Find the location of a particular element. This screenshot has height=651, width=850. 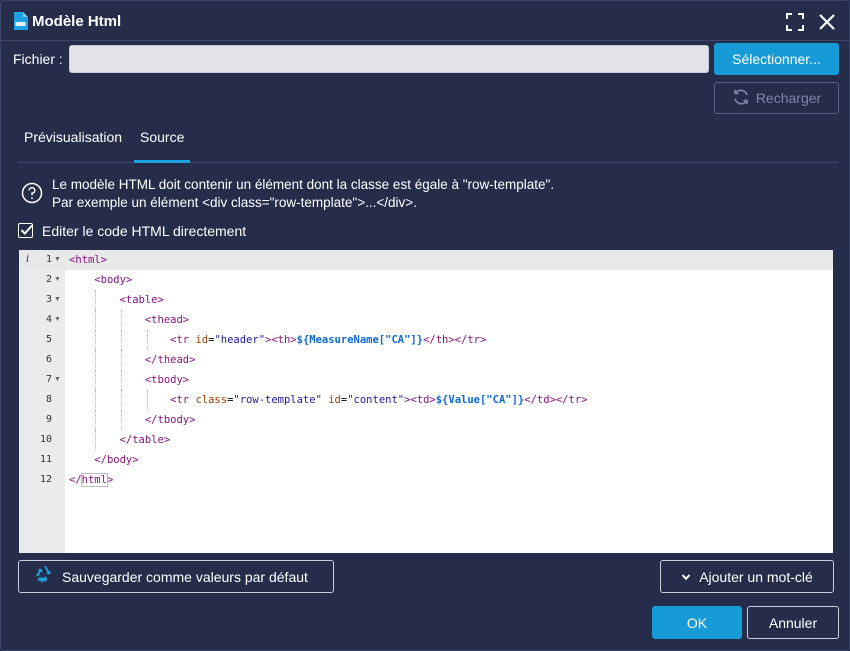

reload-label: Recharger is located at coordinates (788, 98).